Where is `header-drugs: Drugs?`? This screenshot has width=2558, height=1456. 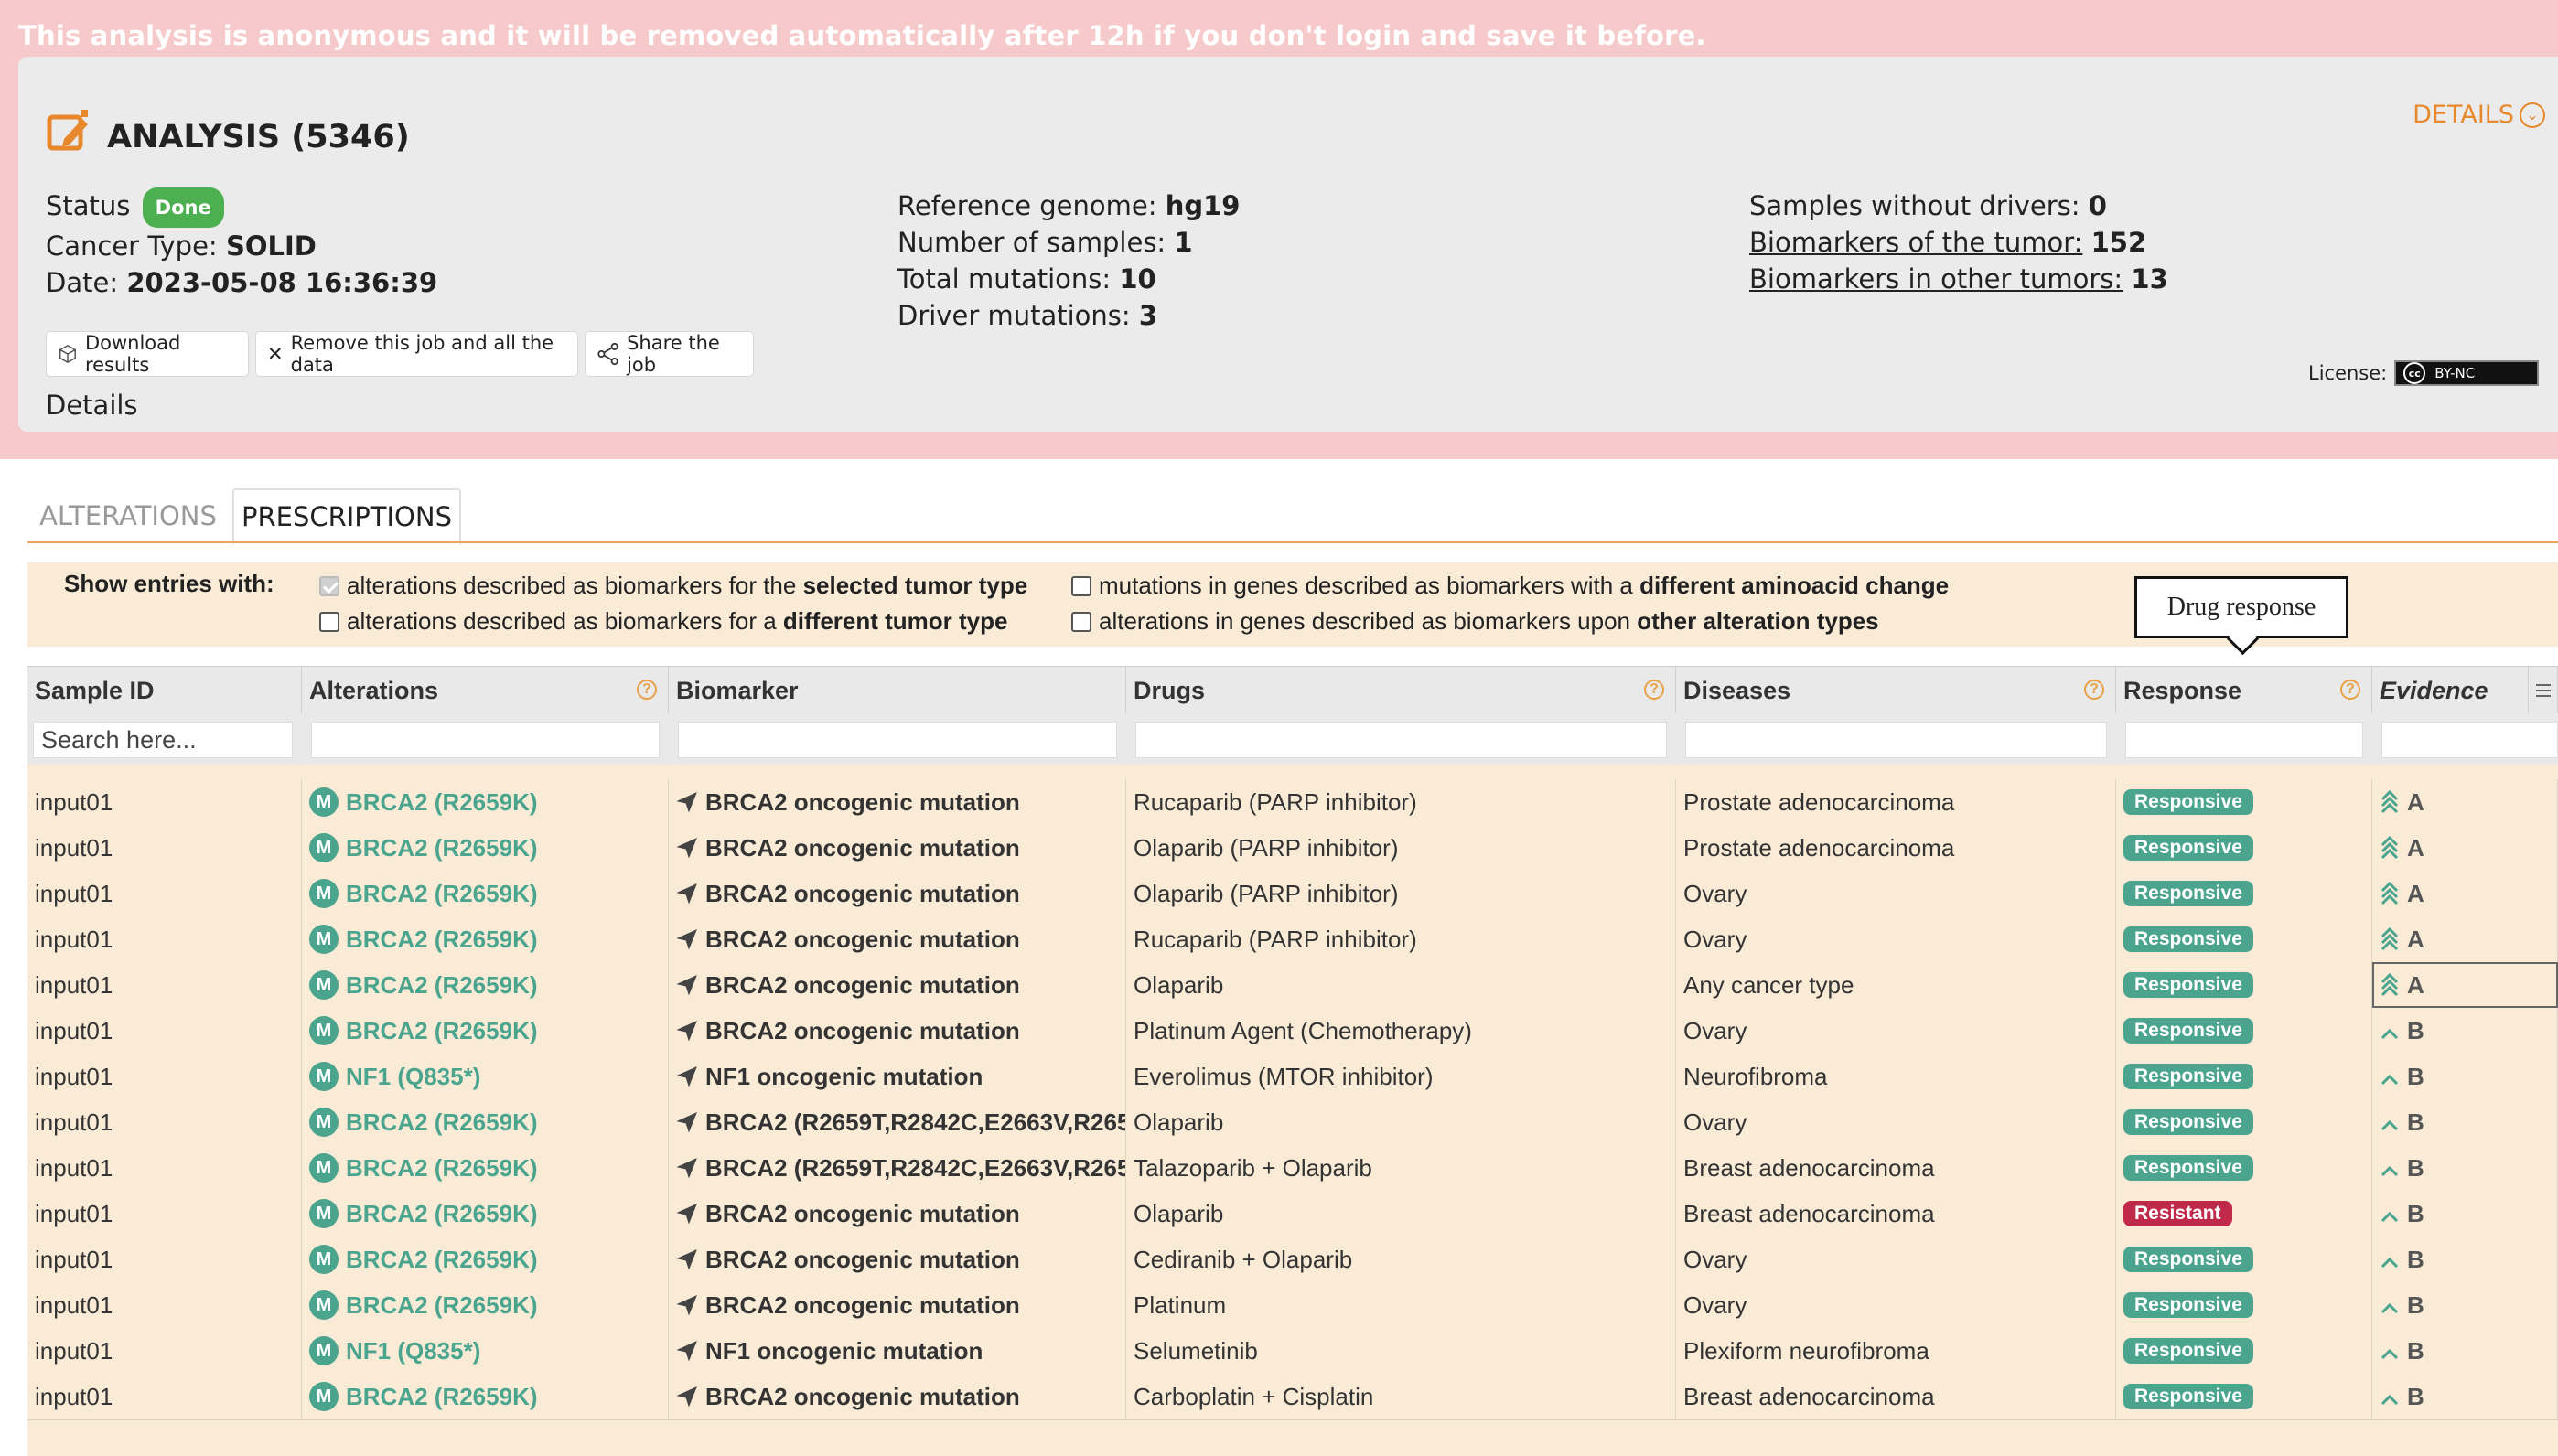 header-drugs: Drugs? is located at coordinates (1401, 690).